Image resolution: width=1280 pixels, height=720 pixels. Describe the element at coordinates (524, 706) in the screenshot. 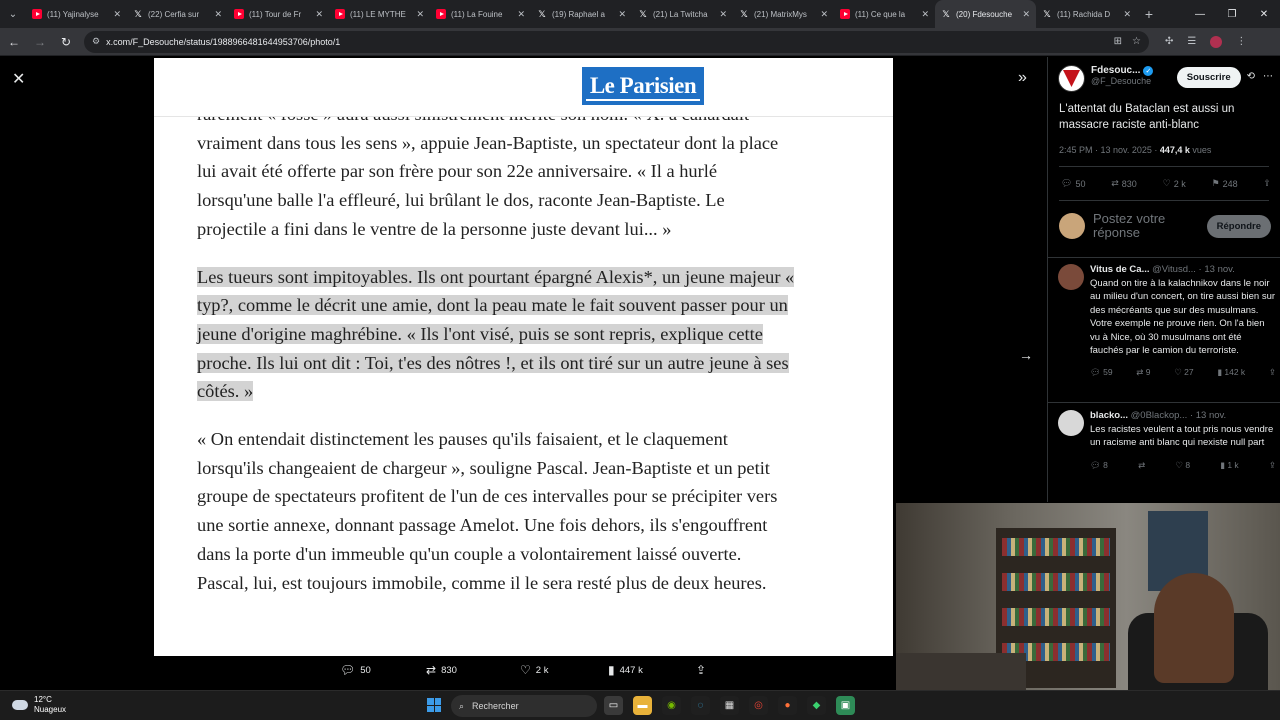

I see `taskbar-search: ⌕ Rechercher` at that location.